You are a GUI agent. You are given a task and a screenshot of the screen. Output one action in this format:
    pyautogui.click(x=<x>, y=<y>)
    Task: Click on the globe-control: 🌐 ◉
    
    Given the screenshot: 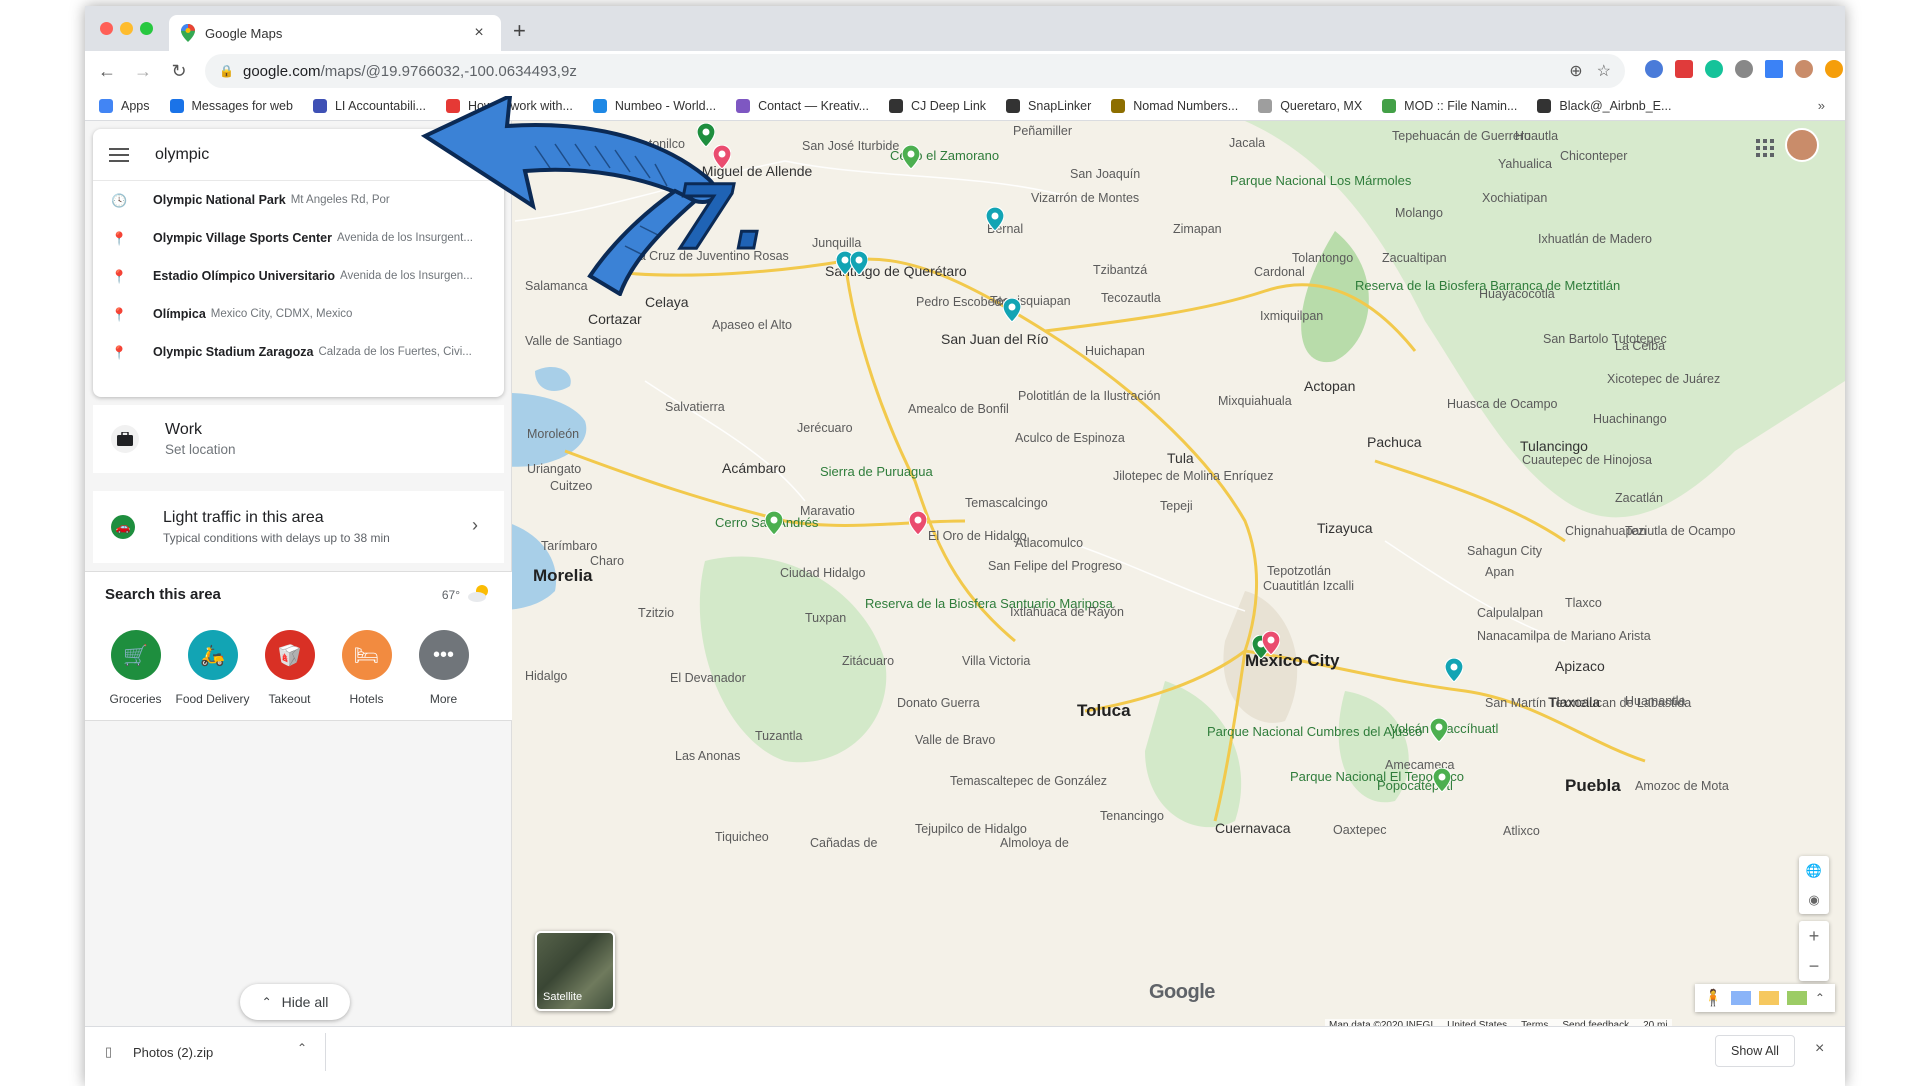 What is the action you would take?
    pyautogui.click(x=1814, y=885)
    